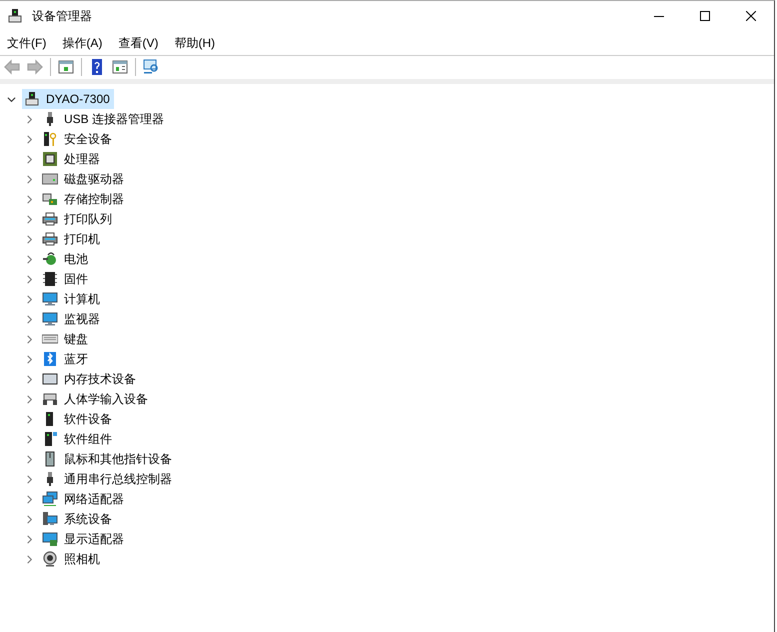  What do you see at coordinates (11, 99) in the screenshot?
I see `collapse-chevron-icon` at bounding box center [11, 99].